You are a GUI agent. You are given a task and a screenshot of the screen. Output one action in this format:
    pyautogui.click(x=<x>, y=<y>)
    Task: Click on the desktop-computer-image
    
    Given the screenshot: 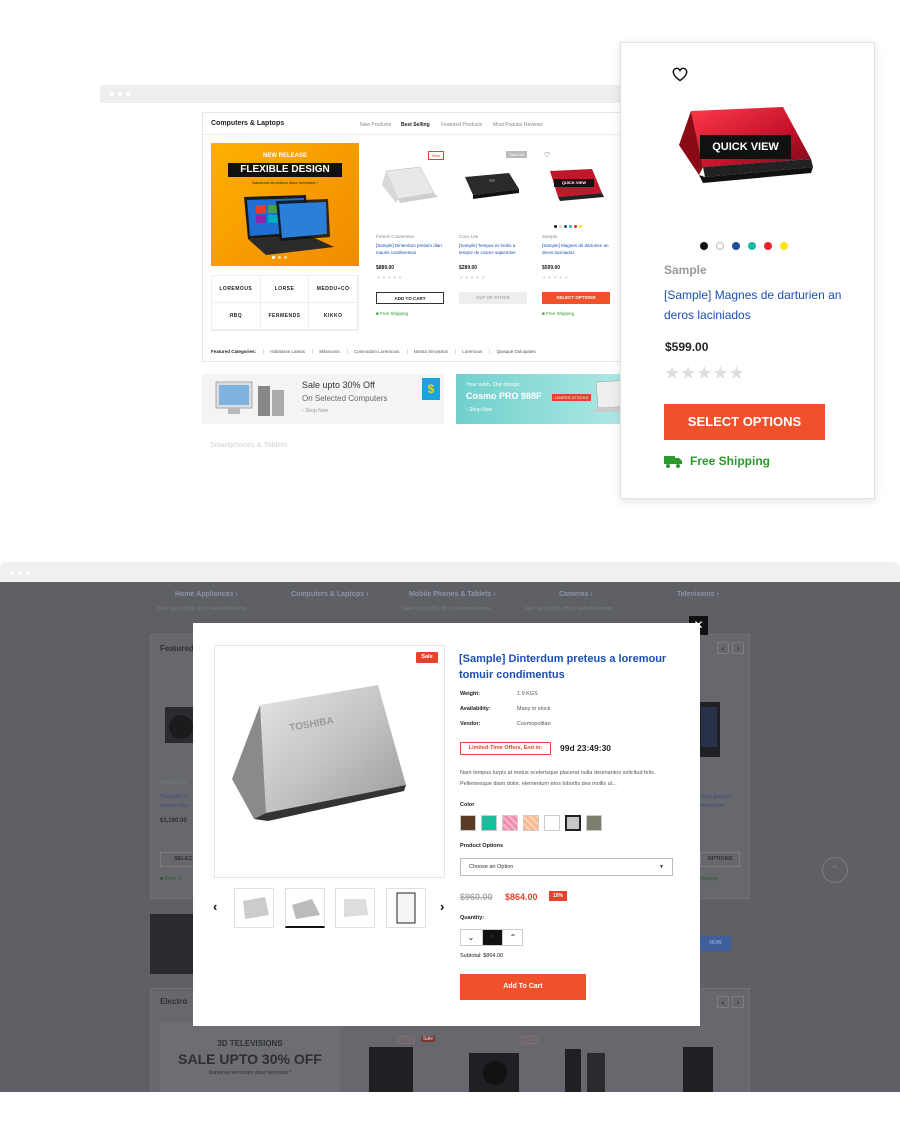 What is the action you would take?
    pyautogui.click(x=249, y=398)
    